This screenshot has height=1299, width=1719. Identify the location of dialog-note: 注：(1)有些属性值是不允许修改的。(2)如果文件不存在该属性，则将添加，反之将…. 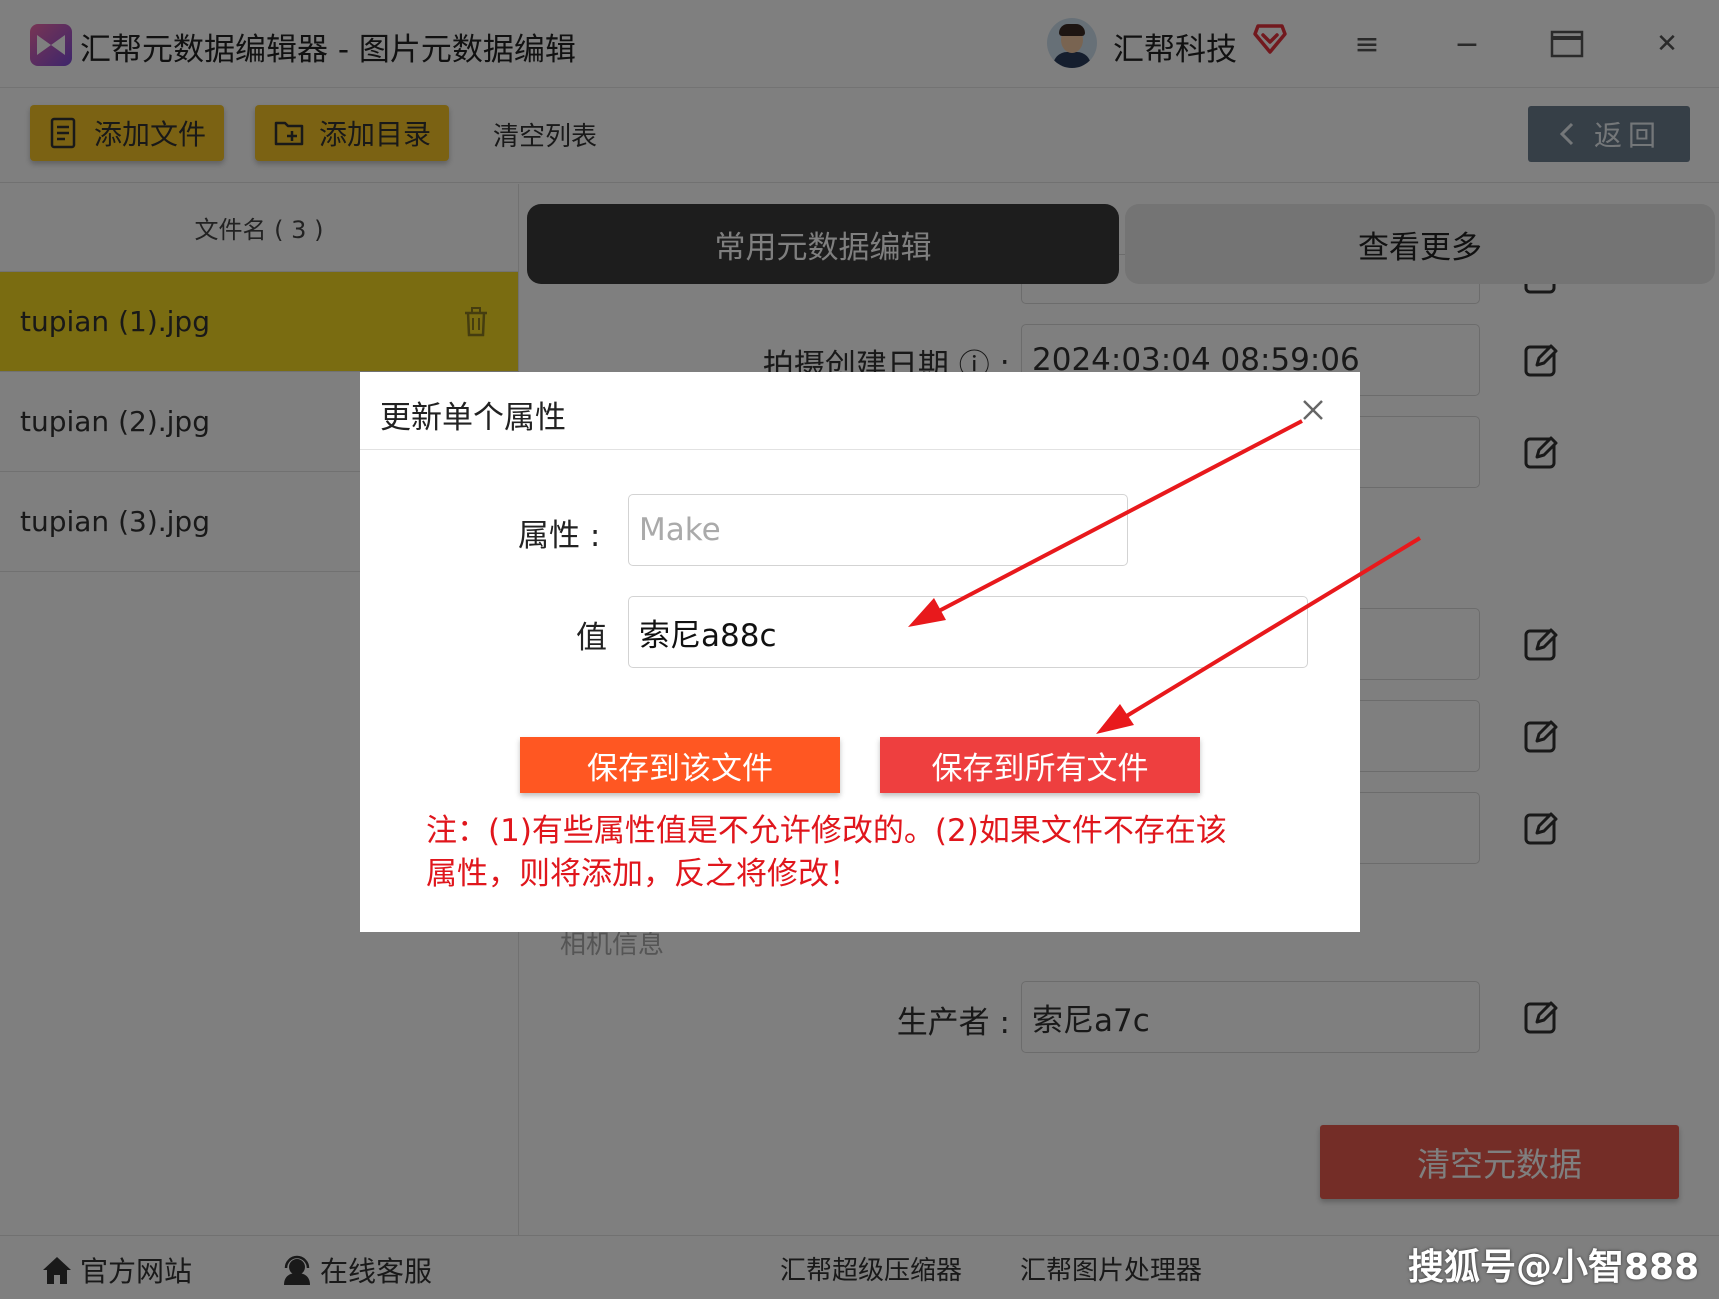
(826, 852).